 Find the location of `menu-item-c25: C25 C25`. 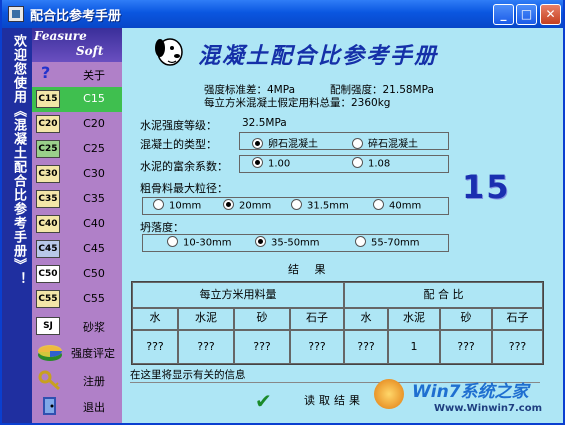

menu-item-c25: C25 C25 is located at coordinates (77, 149).